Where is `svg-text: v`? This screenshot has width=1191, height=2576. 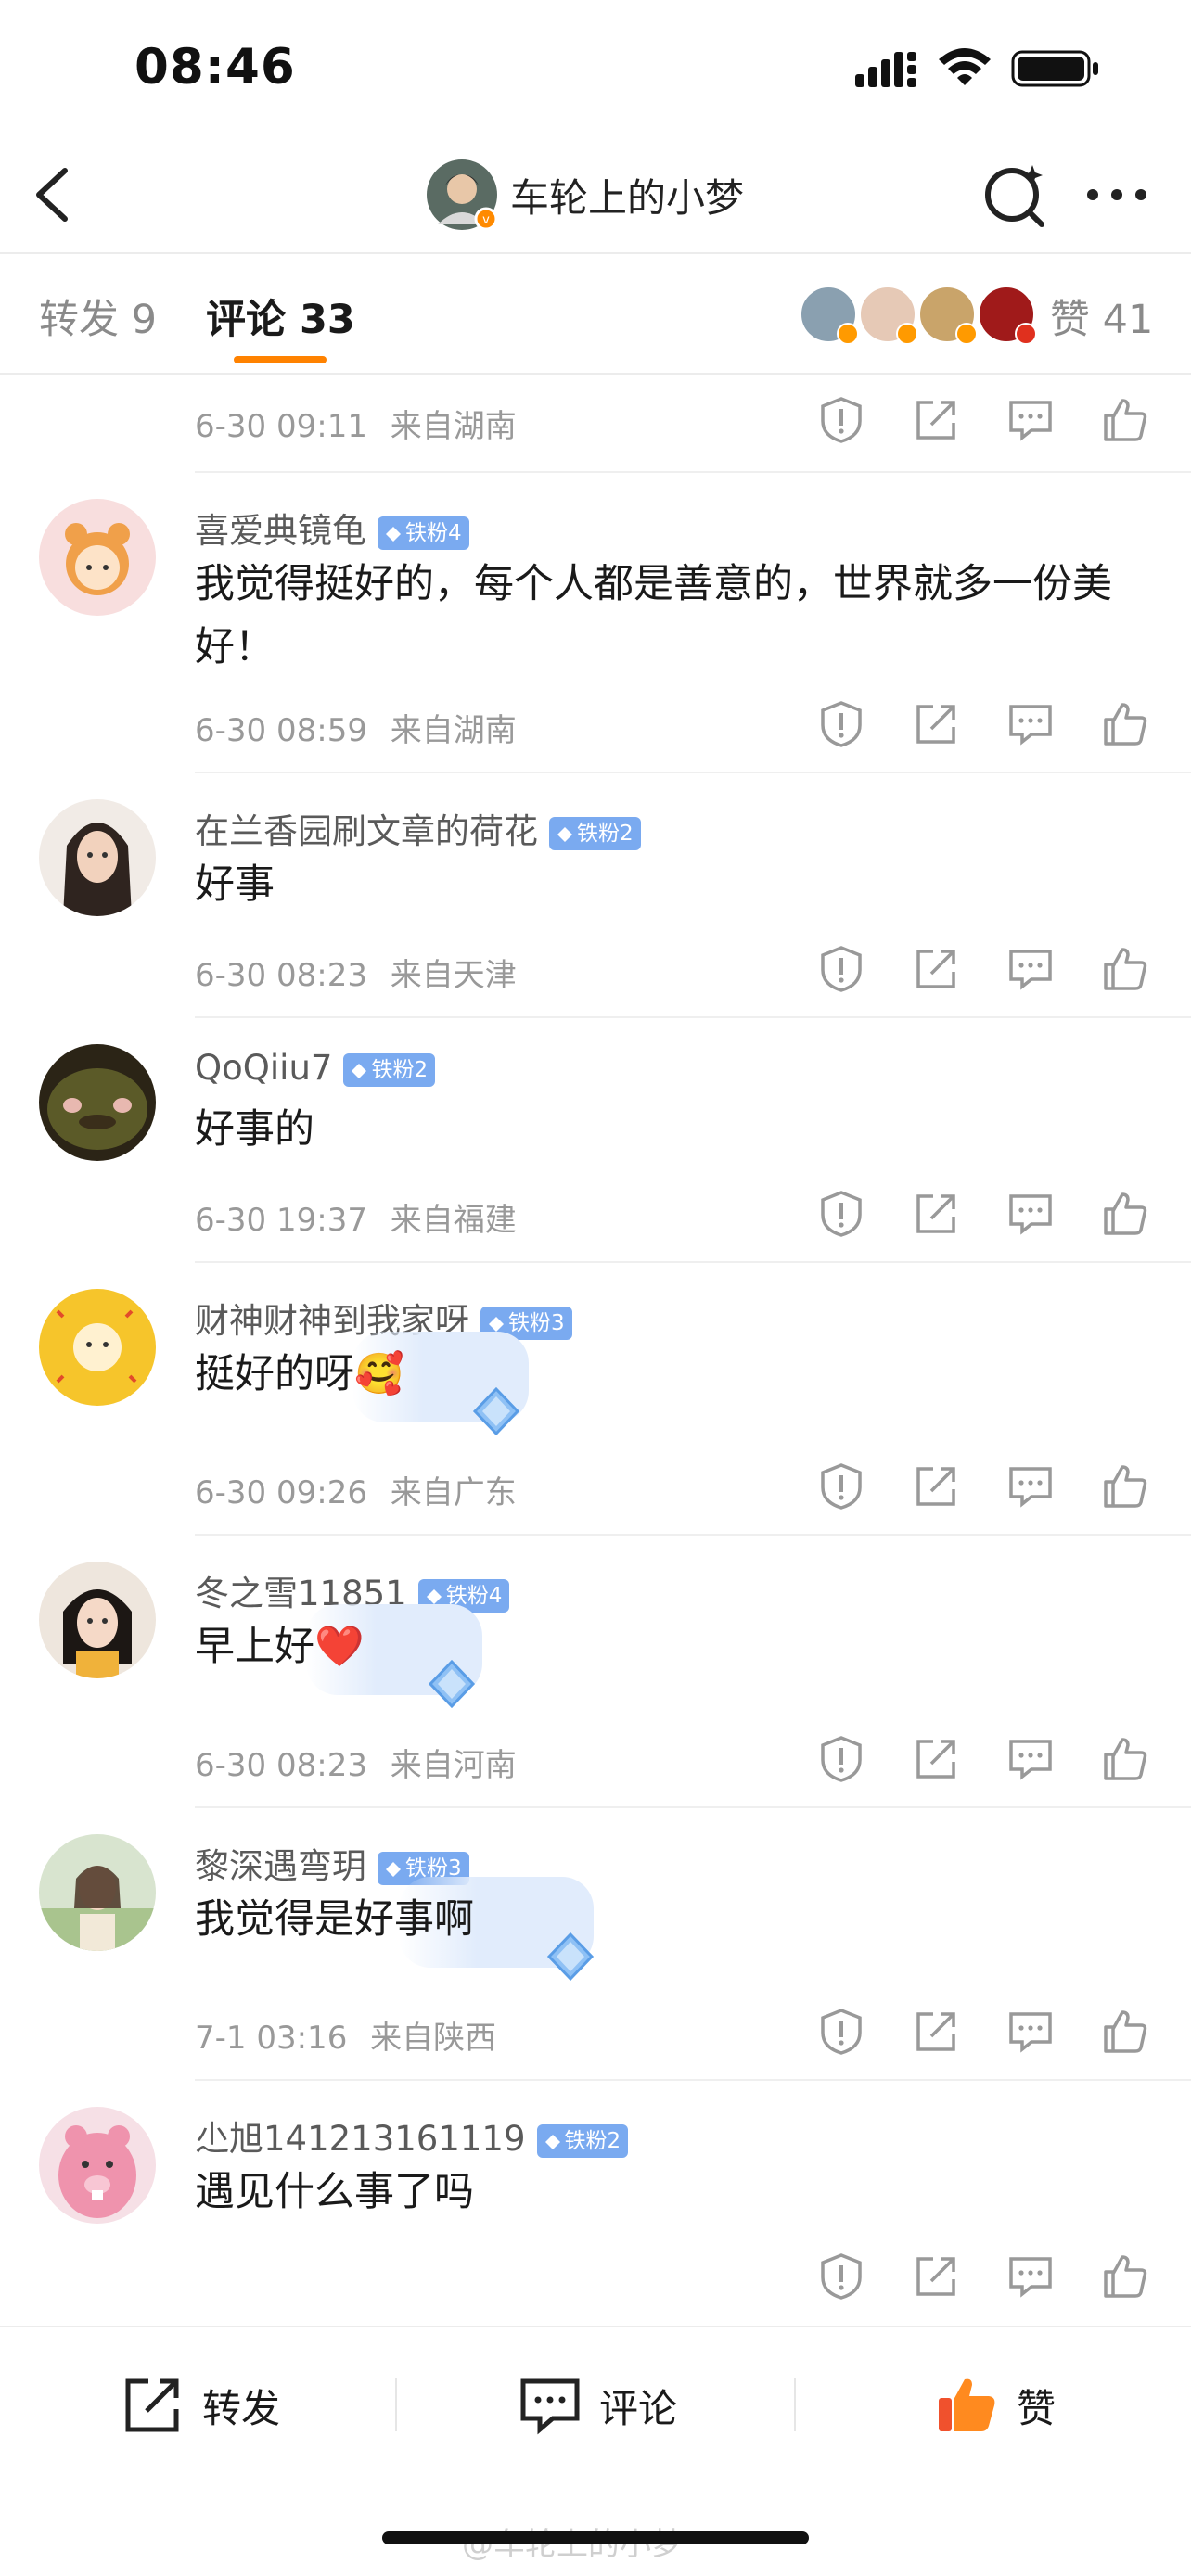
svg-text: v is located at coordinates (486, 220).